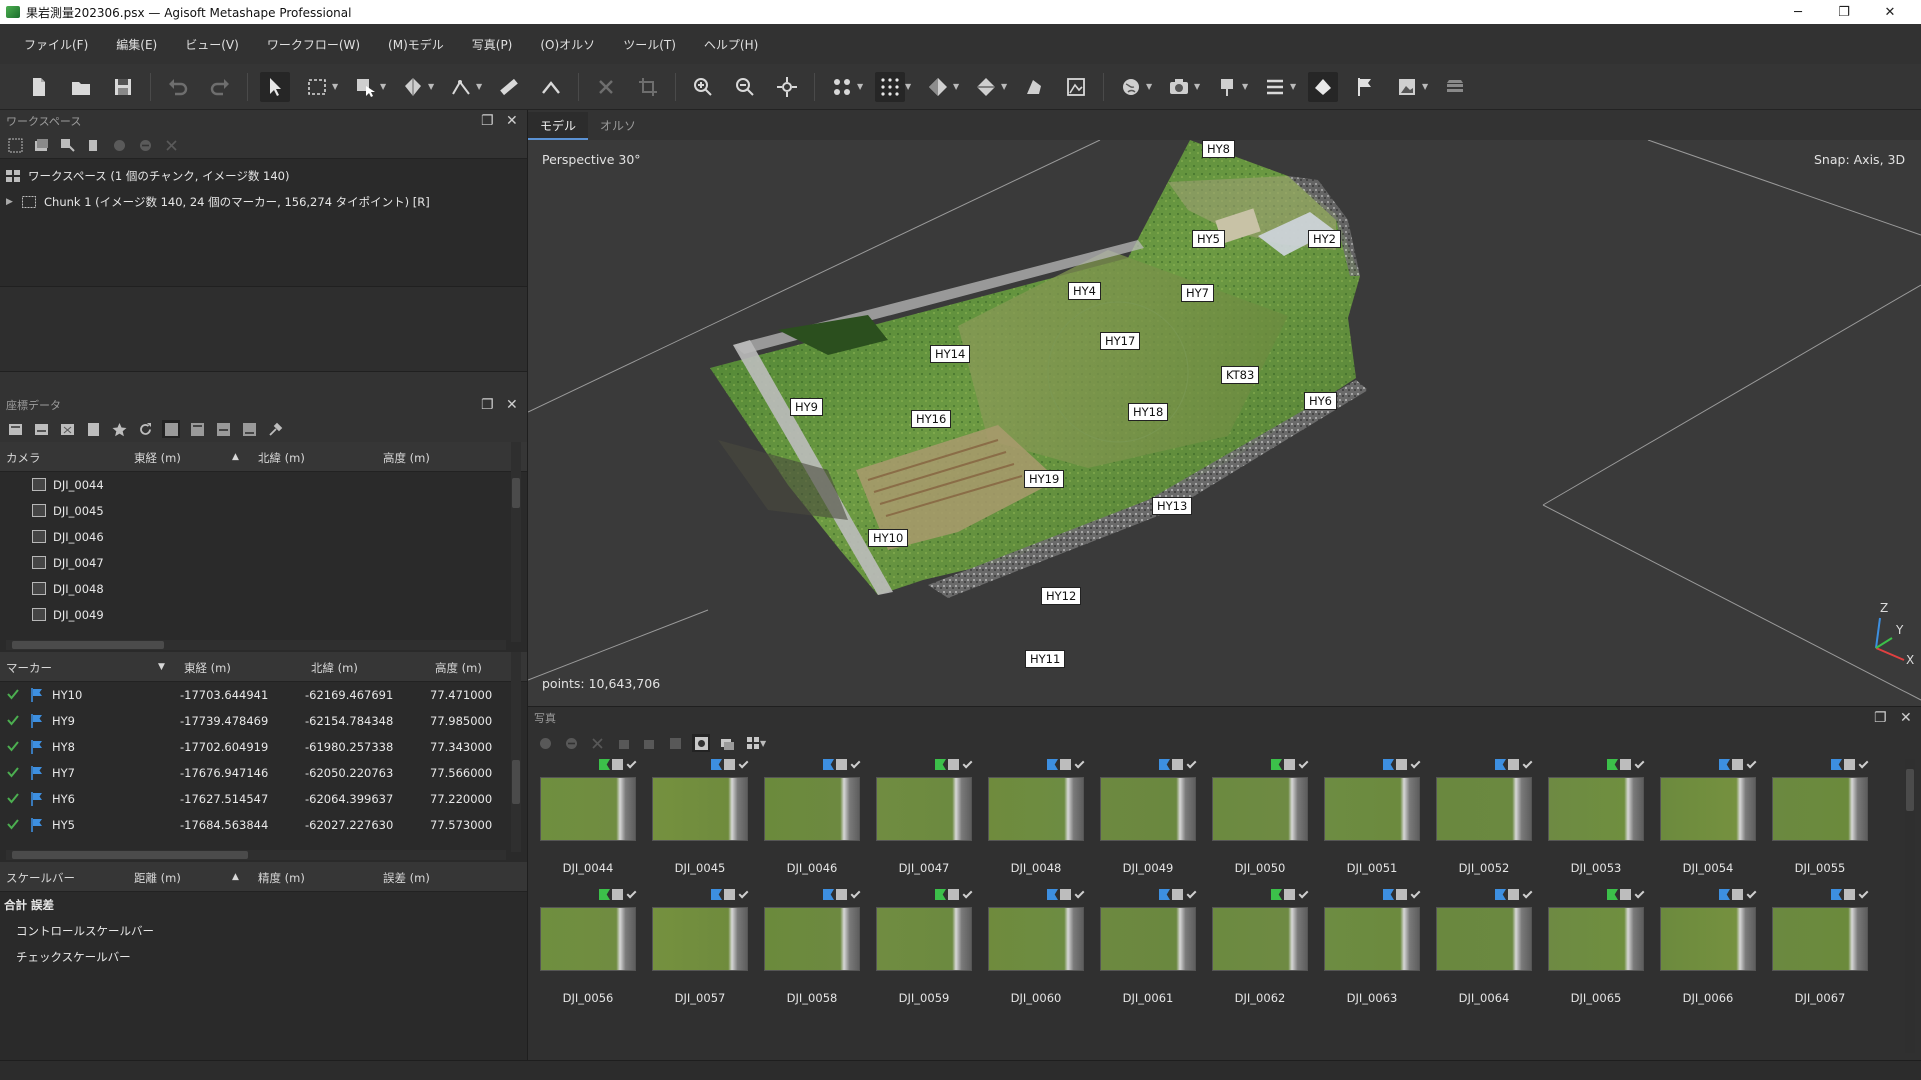 The image size is (1921, 1080). I want to click on marker-label-hy8: HY8, so click(1218, 149).